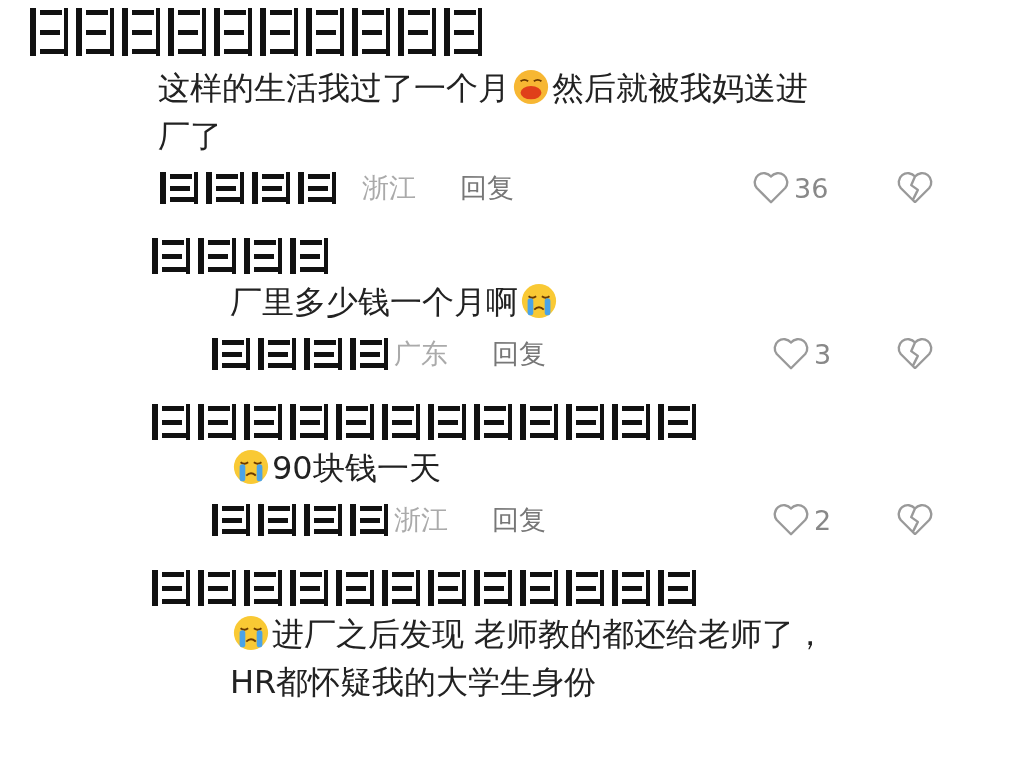  Describe the element at coordinates (356, 468) in the screenshot. I see `comment-text: 90块钱一天` at that location.